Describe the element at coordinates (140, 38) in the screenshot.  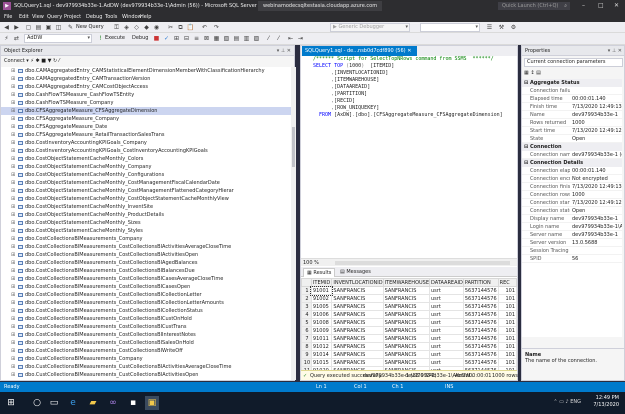
I see `debug-button: Debug` at that location.